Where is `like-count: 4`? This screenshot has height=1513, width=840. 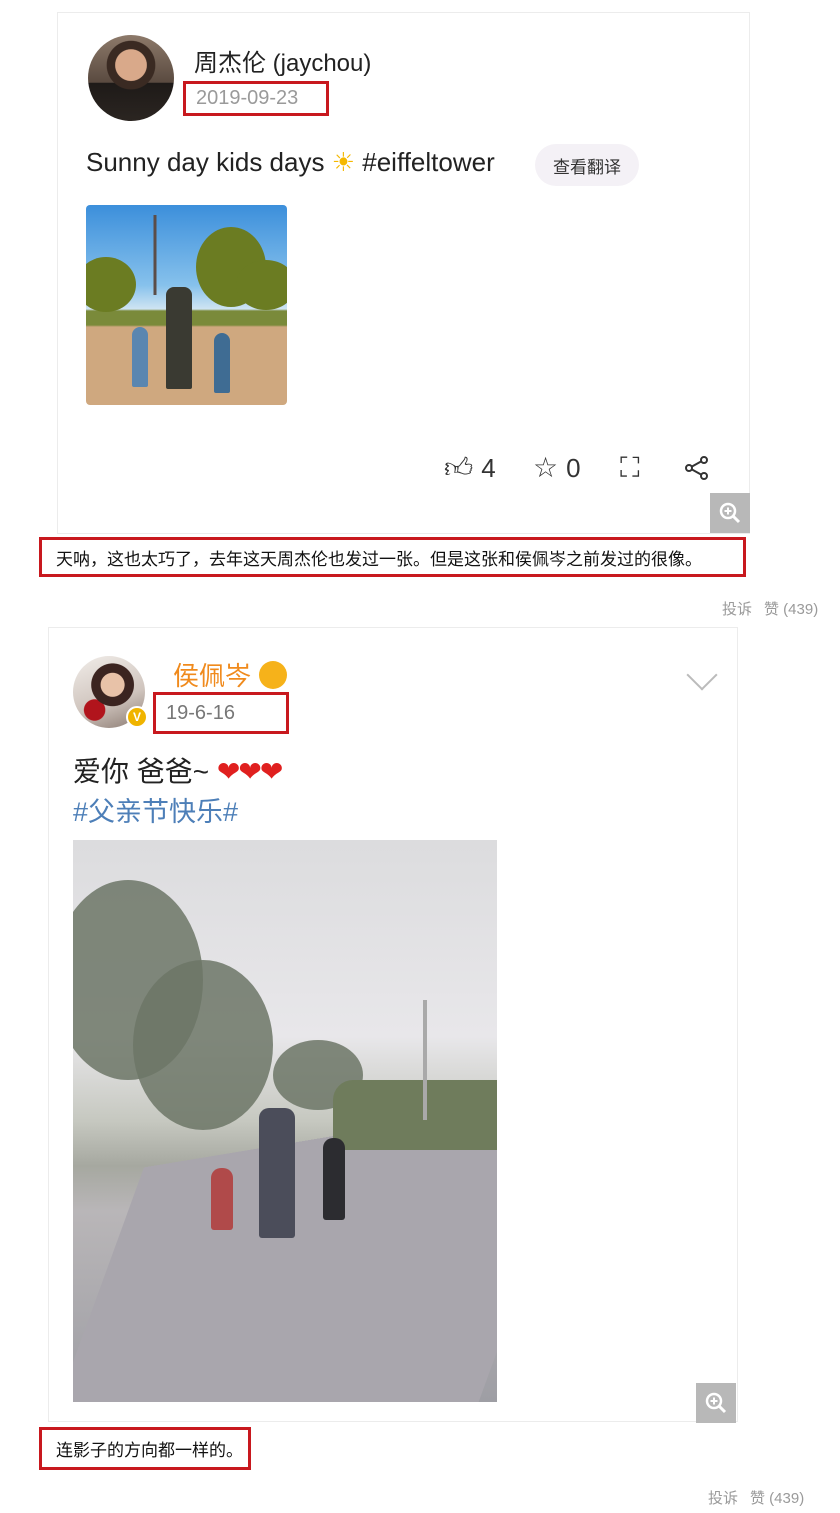 like-count: 4 is located at coordinates (488, 467).